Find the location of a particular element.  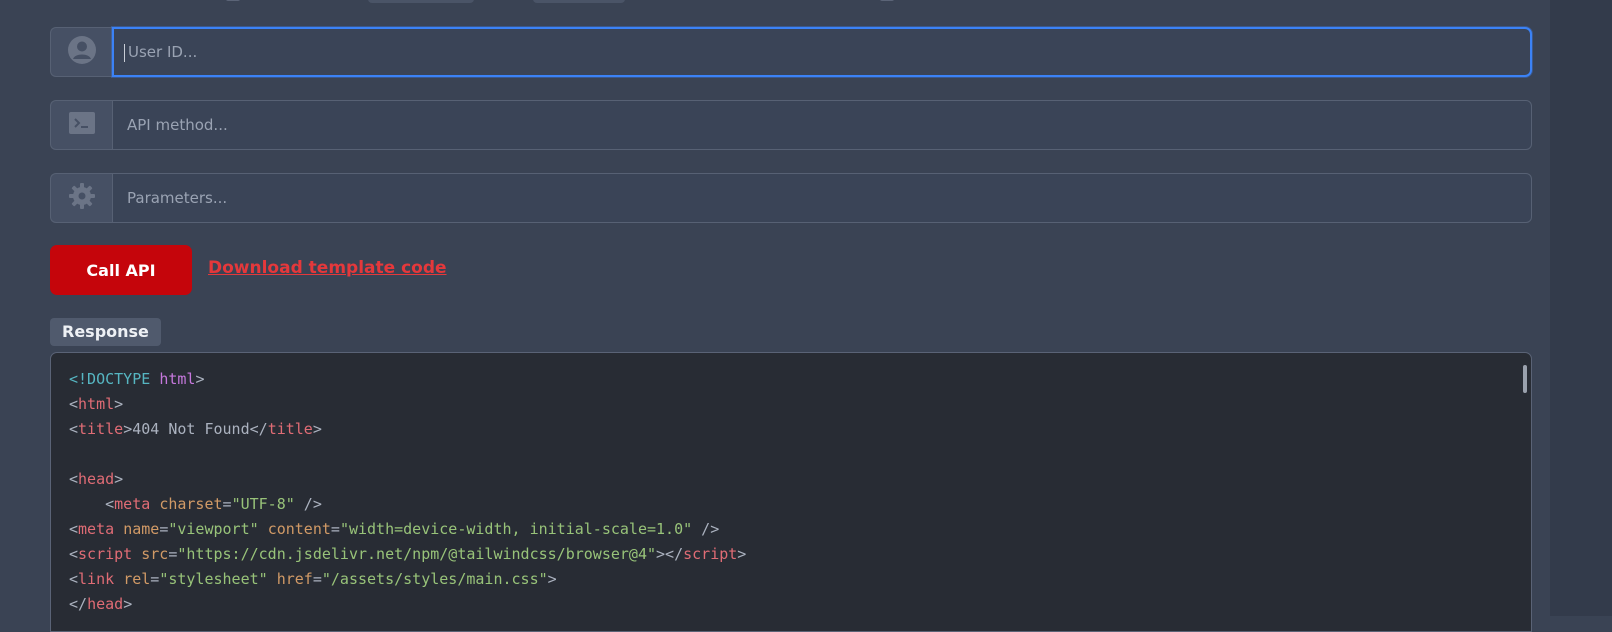

call-api-button: Call API is located at coordinates (121, 270).